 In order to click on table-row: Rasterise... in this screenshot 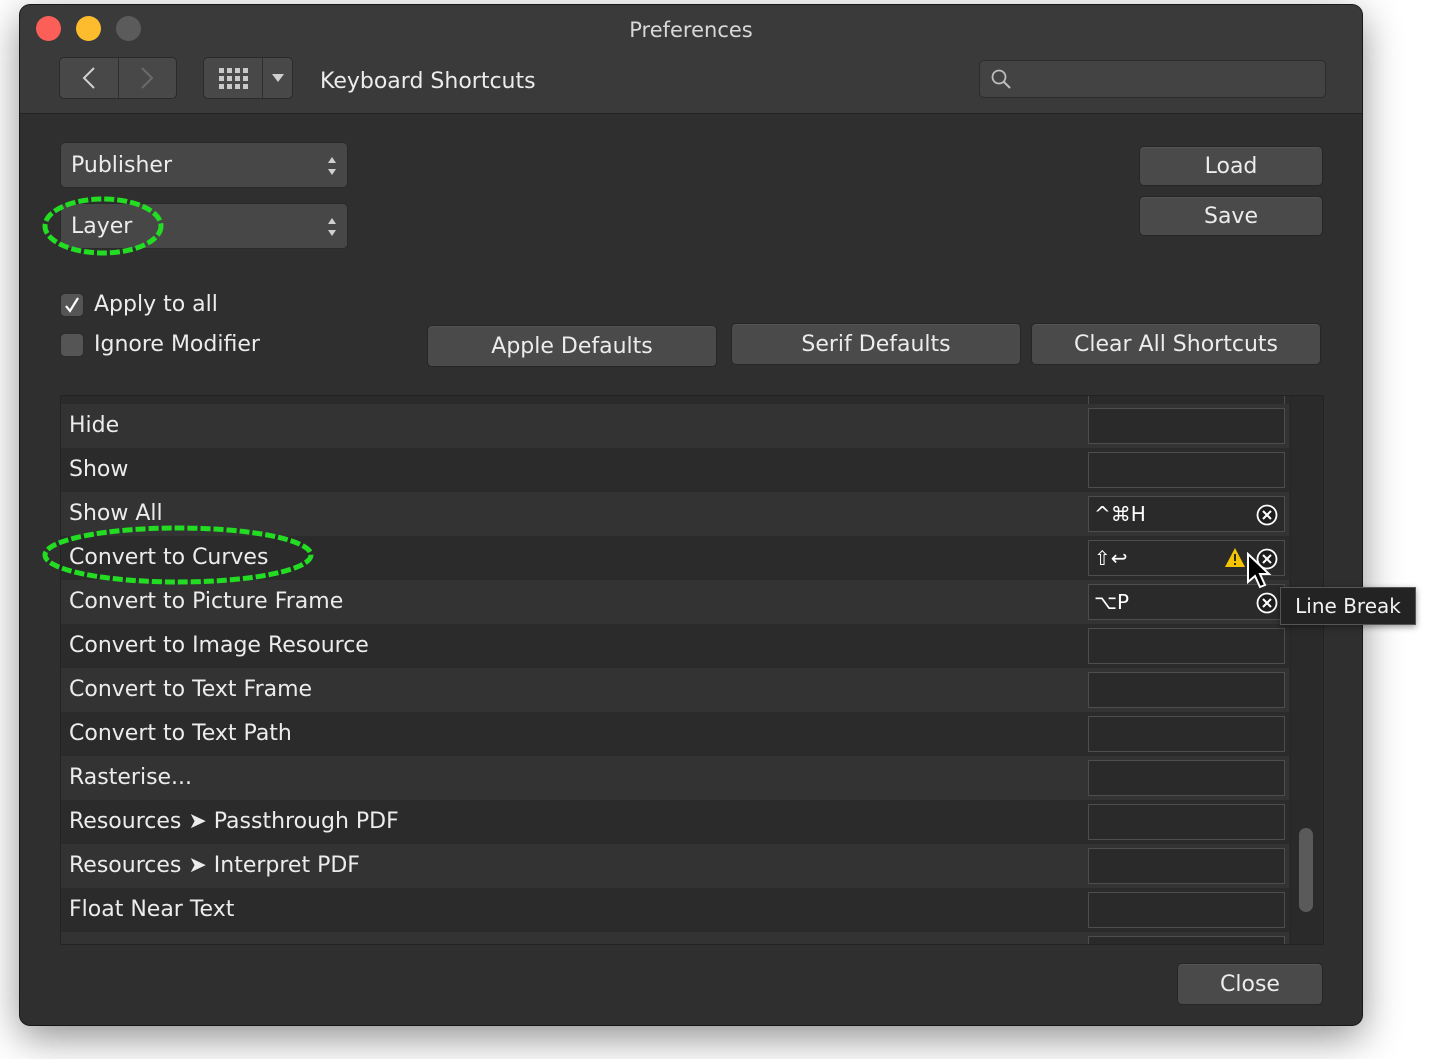, I will do `click(675, 778)`.